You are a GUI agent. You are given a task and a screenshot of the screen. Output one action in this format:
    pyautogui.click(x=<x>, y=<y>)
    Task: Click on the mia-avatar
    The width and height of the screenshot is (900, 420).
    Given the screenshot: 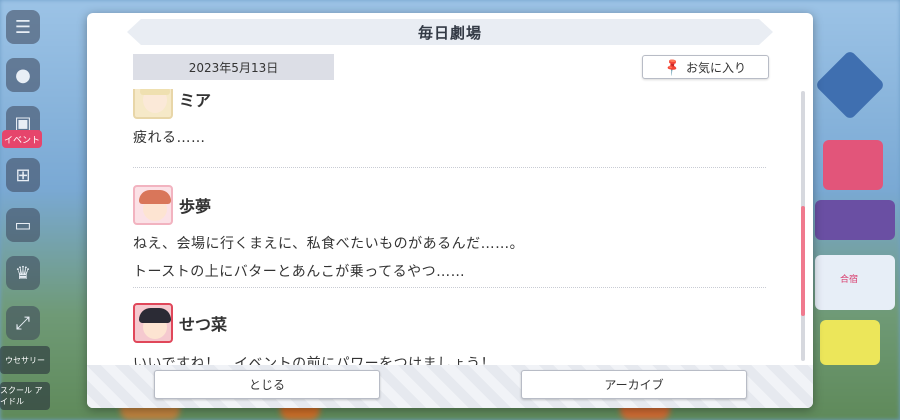 What is the action you would take?
    pyautogui.click(x=153, y=104)
    